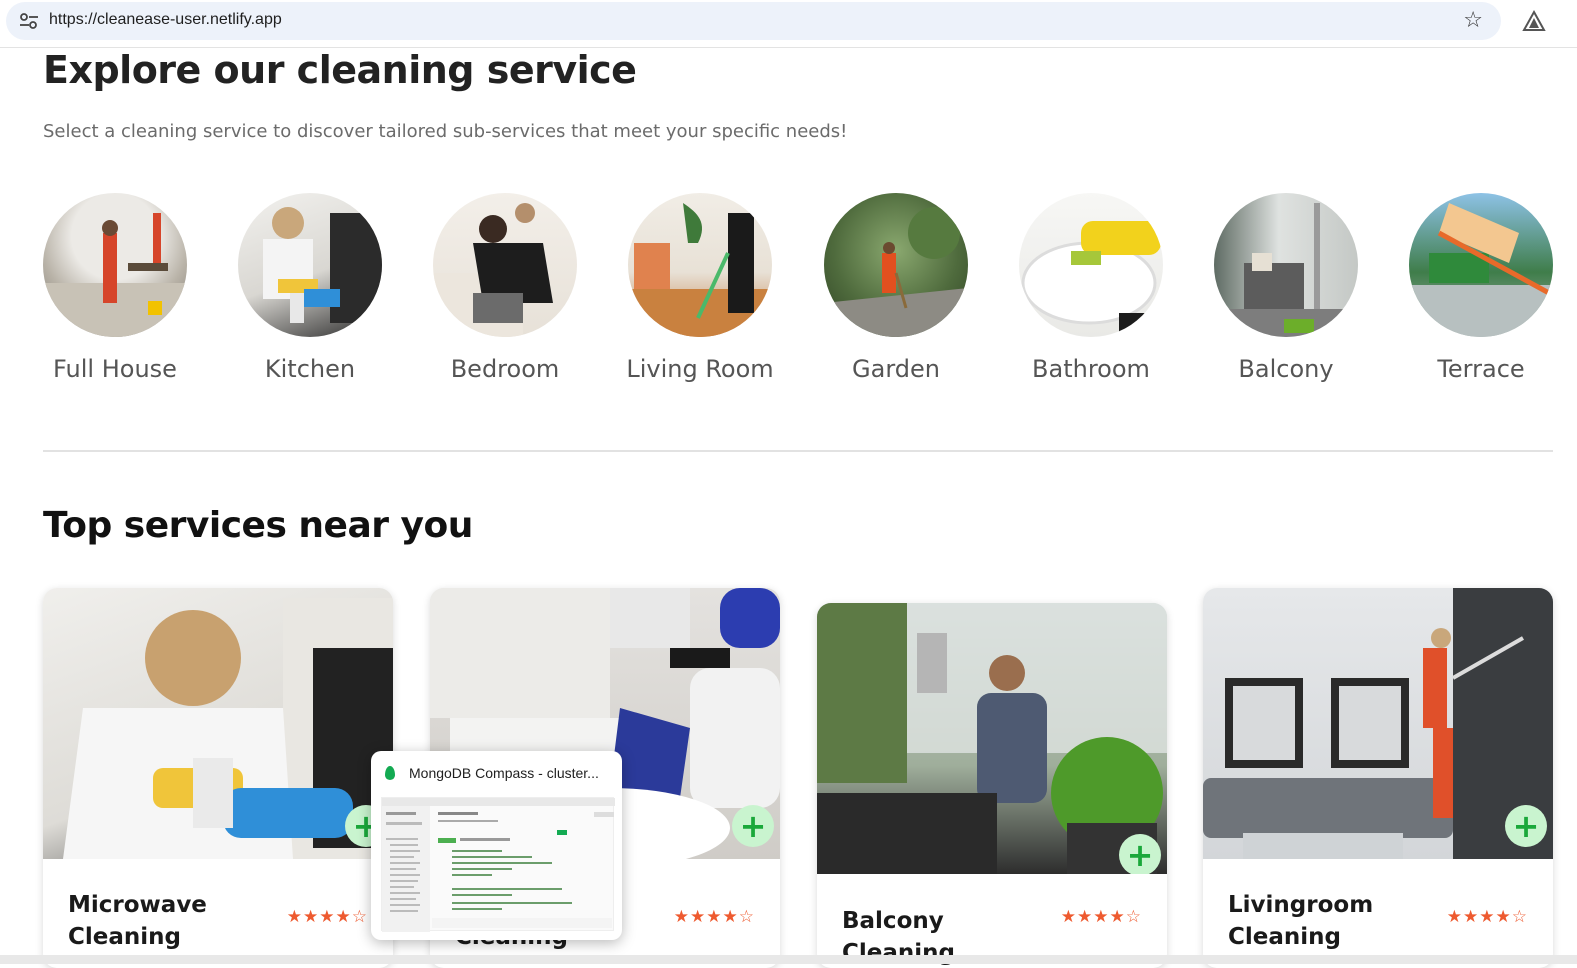  What do you see at coordinates (753, 21) in the screenshot?
I see `address-bar: https://cleanease-user.netlify.app ☆` at bounding box center [753, 21].